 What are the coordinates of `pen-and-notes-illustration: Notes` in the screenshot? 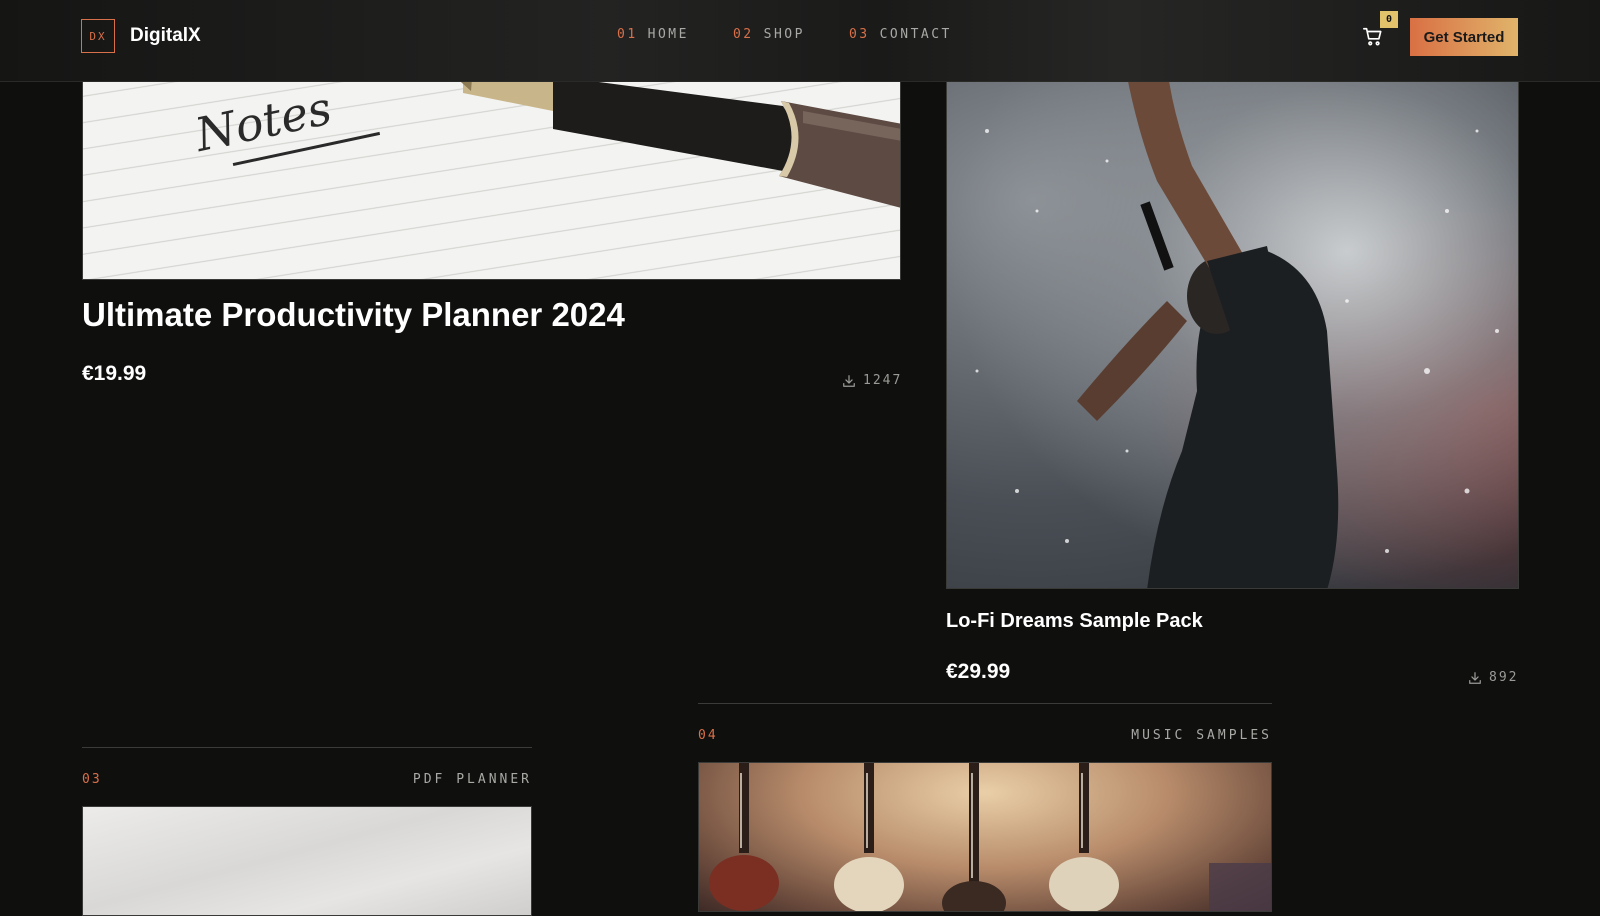 It's located at (545, 139).